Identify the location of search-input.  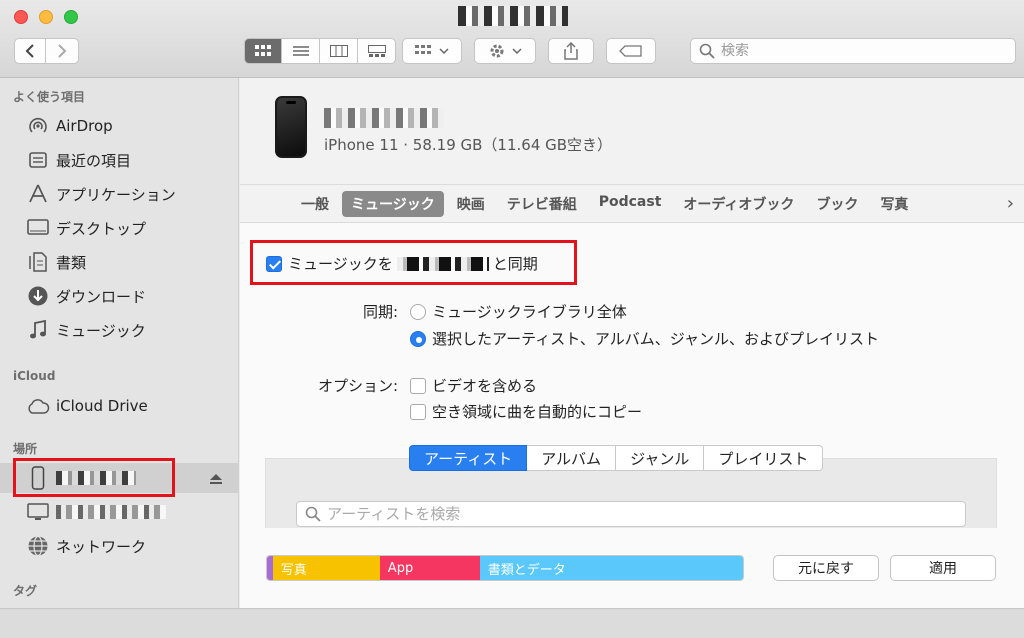
(859, 51).